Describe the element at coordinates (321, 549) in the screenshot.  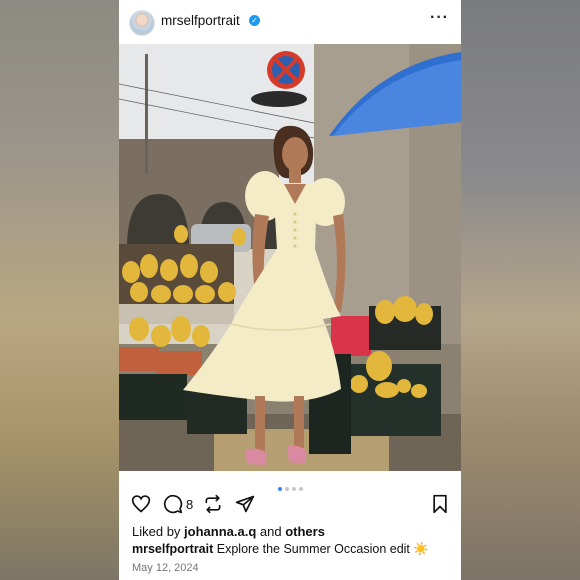
I see `caption-text: Explore the Summer Occasion edit ☀️` at that location.